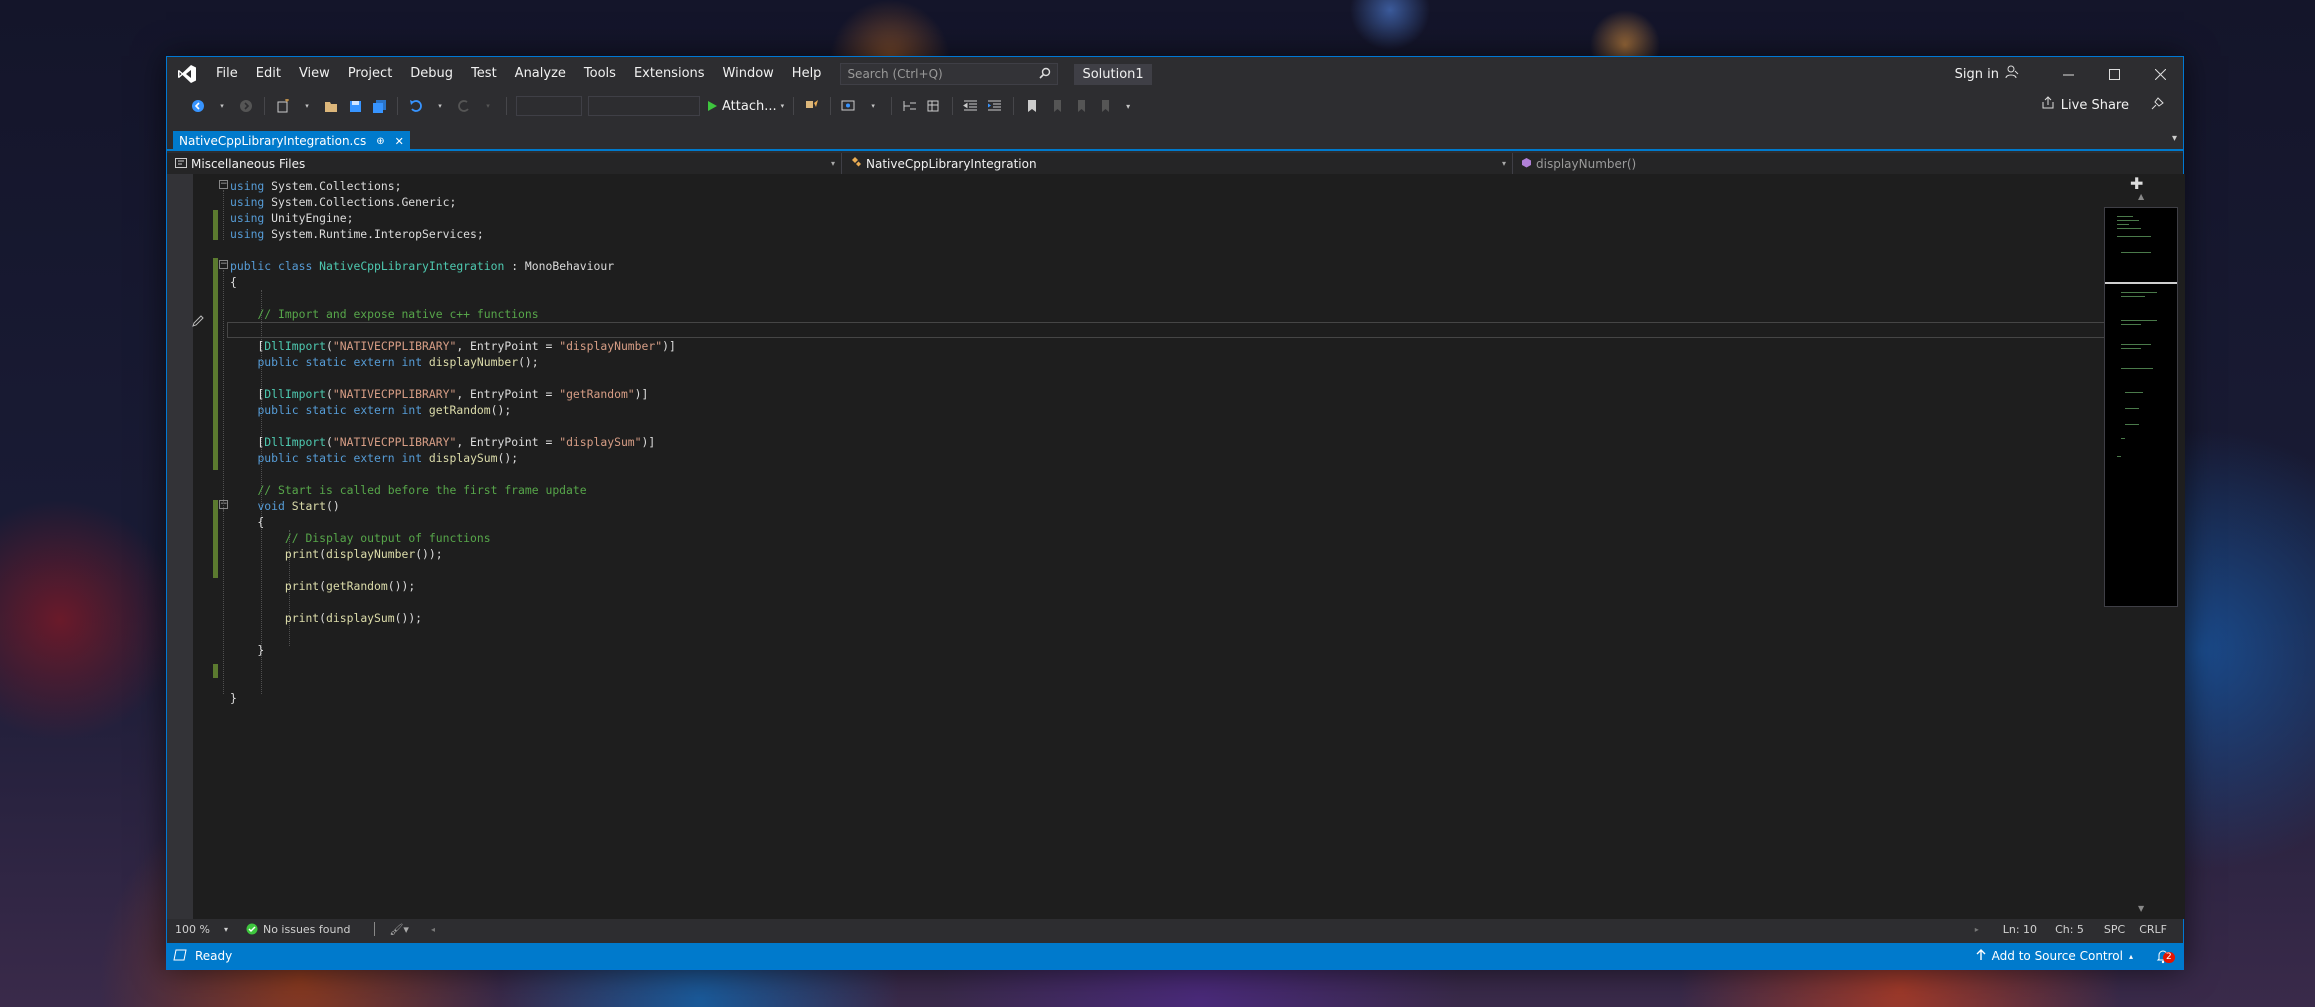 This screenshot has height=1007, width=2315. What do you see at coordinates (440, 106) in the screenshot?
I see `undo-dropdown-icon: ▾` at bounding box center [440, 106].